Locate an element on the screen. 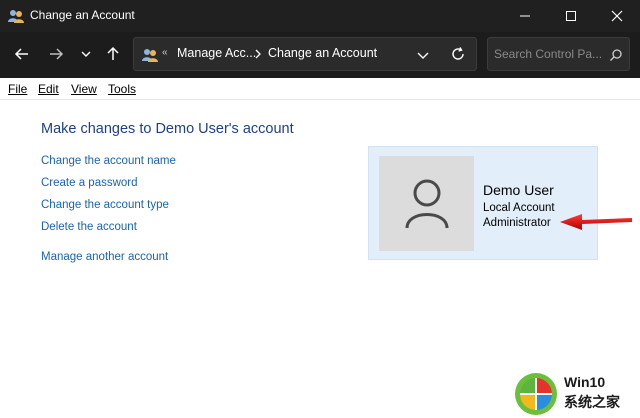  delete-account-link: Delete the account is located at coordinates (89, 227).